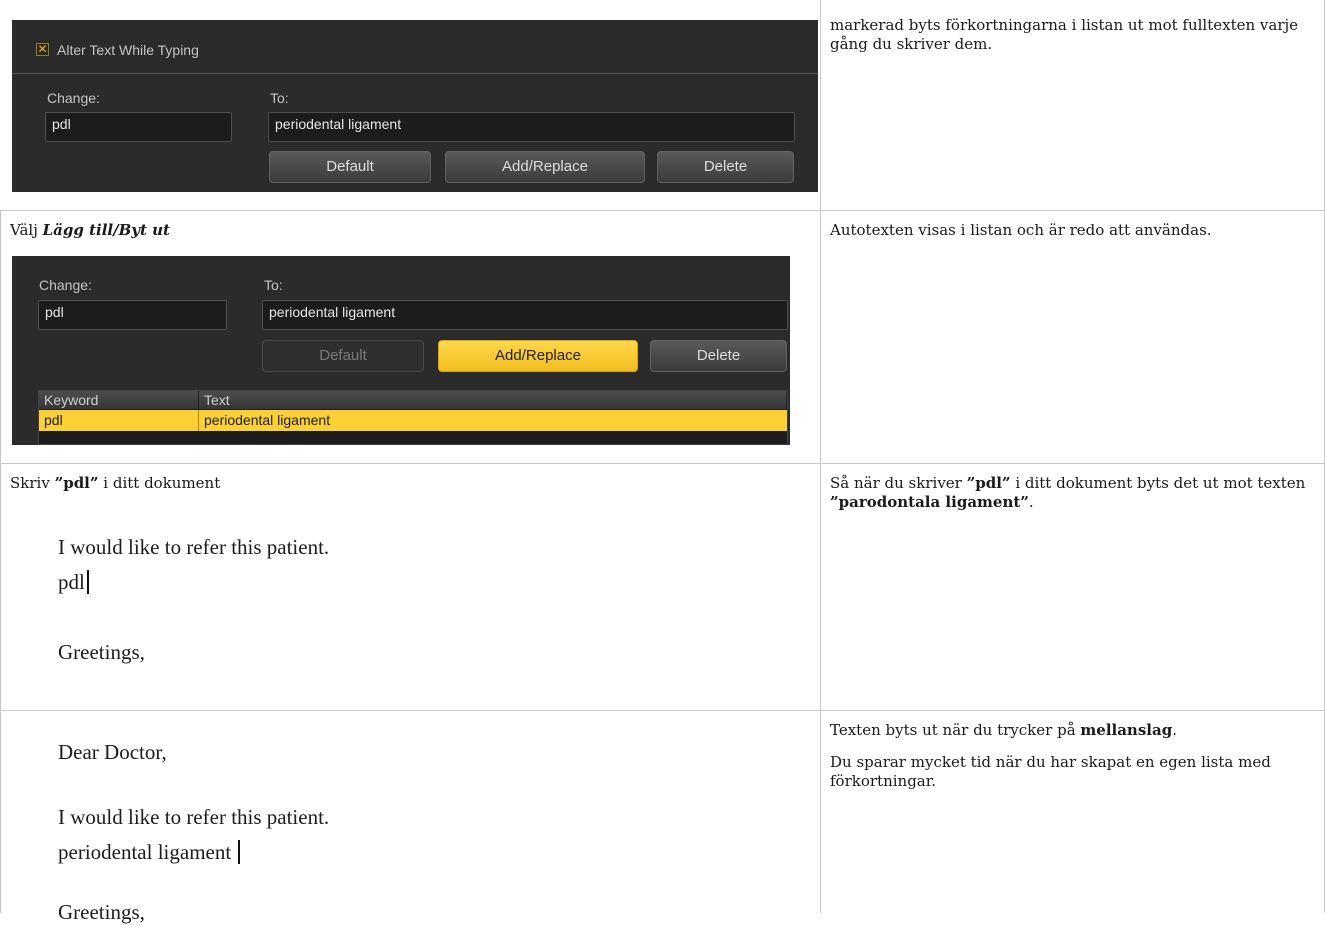 This screenshot has height=925, width=1325. What do you see at coordinates (145, 852) in the screenshot?
I see `expanded-text: periodental ligament` at bounding box center [145, 852].